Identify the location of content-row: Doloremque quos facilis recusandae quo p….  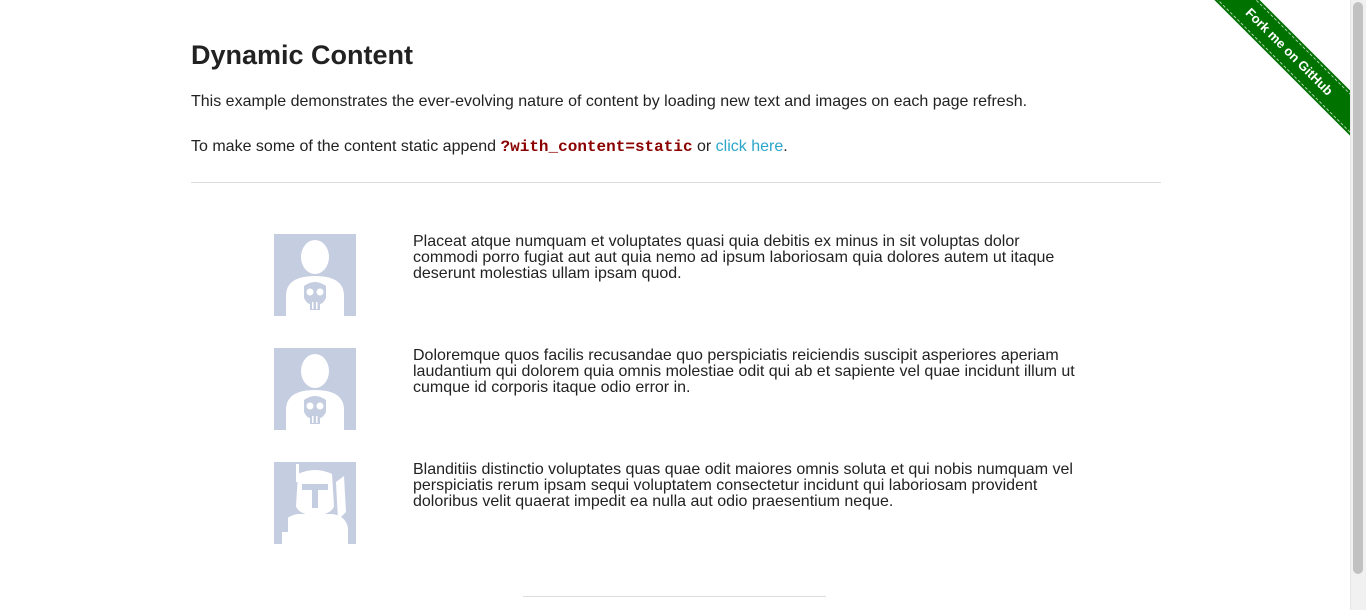
(676, 389).